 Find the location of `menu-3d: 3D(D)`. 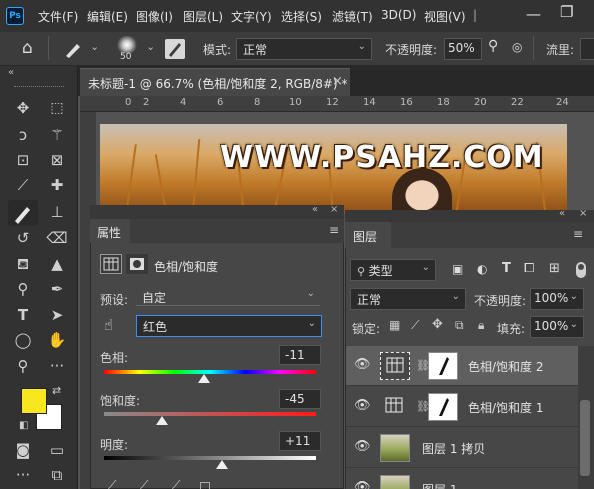

menu-3d: 3D(D) is located at coordinates (398, 15).